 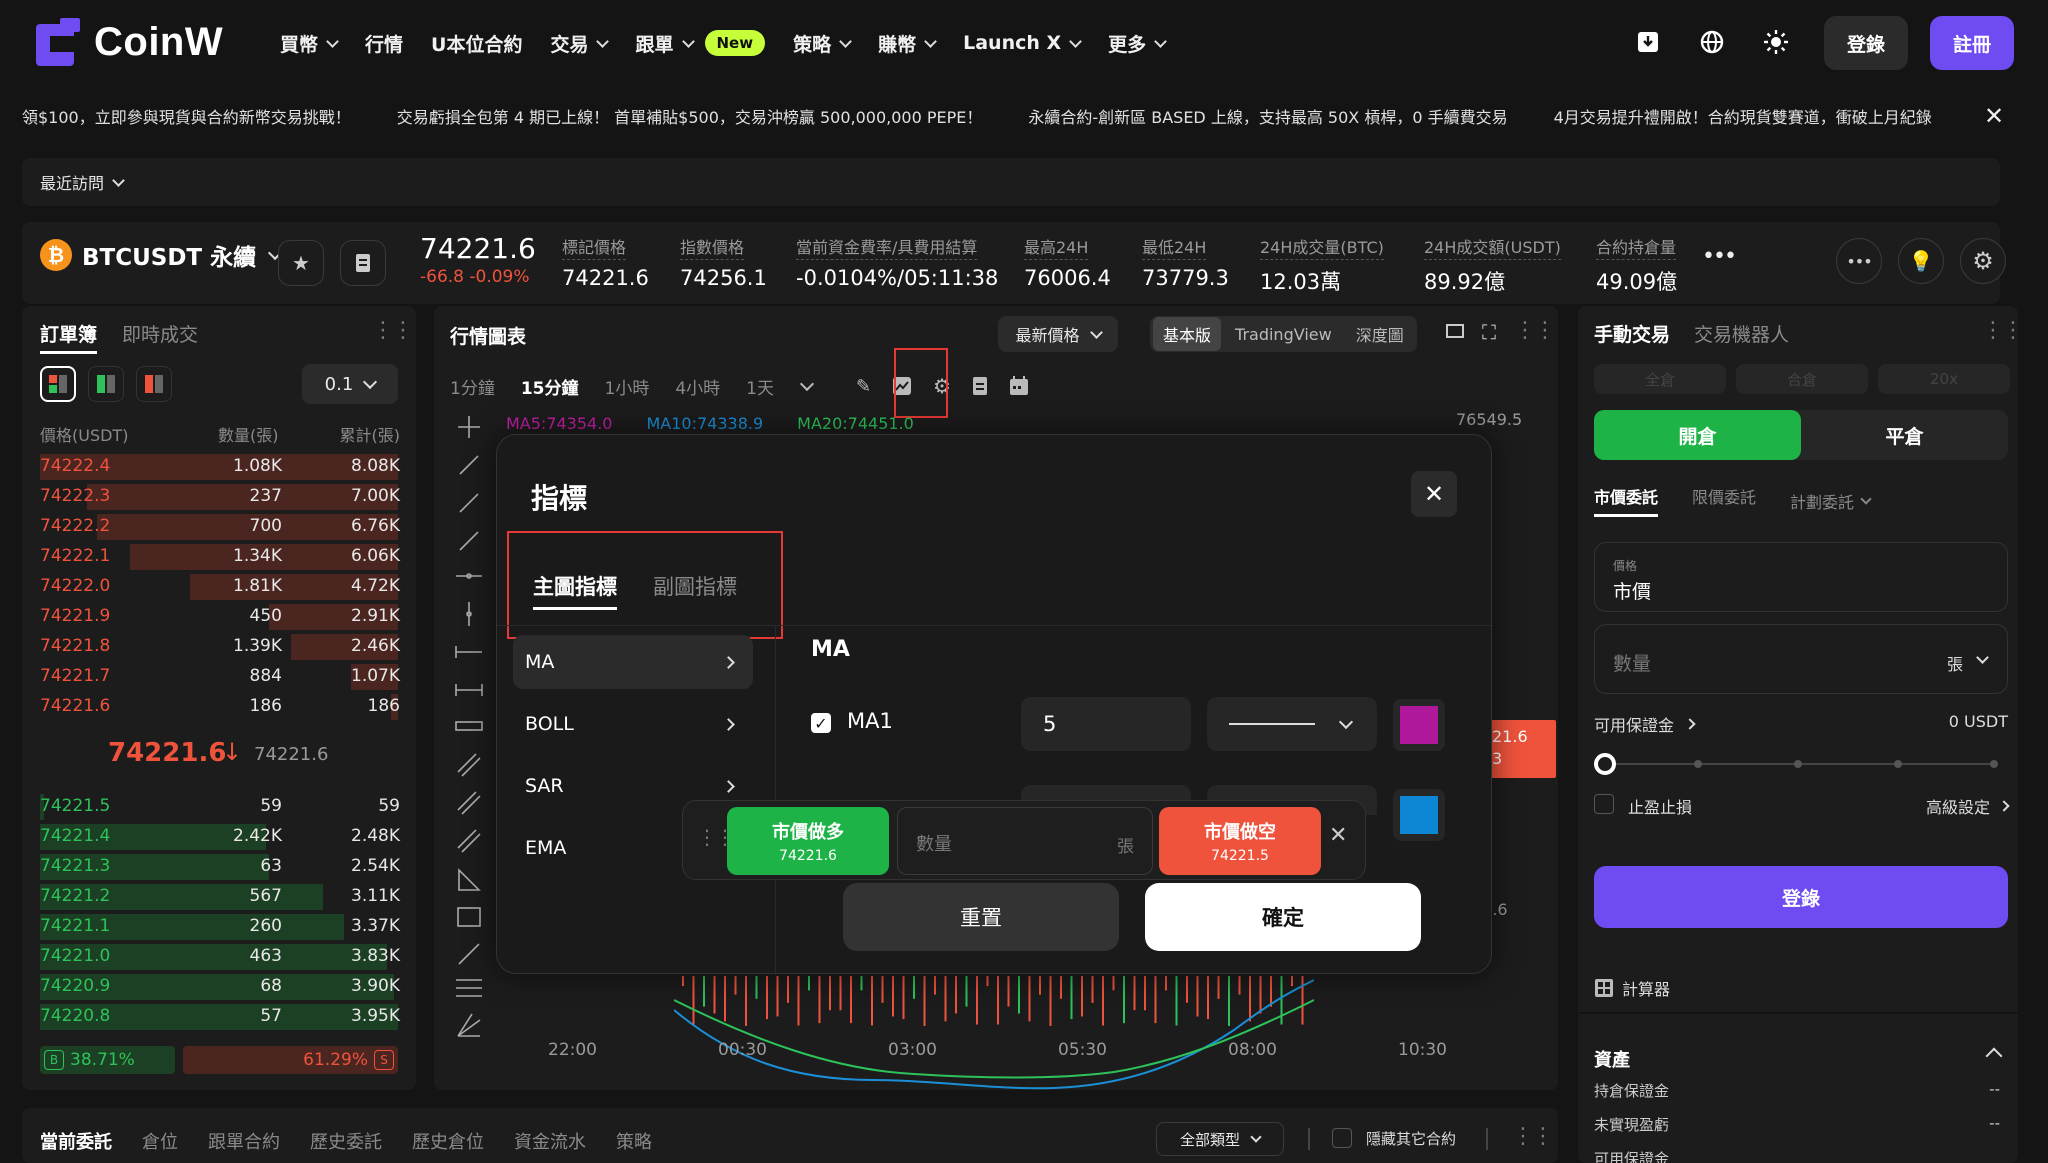 I want to click on indicator-item-1: BOLL, so click(x=633, y=724).